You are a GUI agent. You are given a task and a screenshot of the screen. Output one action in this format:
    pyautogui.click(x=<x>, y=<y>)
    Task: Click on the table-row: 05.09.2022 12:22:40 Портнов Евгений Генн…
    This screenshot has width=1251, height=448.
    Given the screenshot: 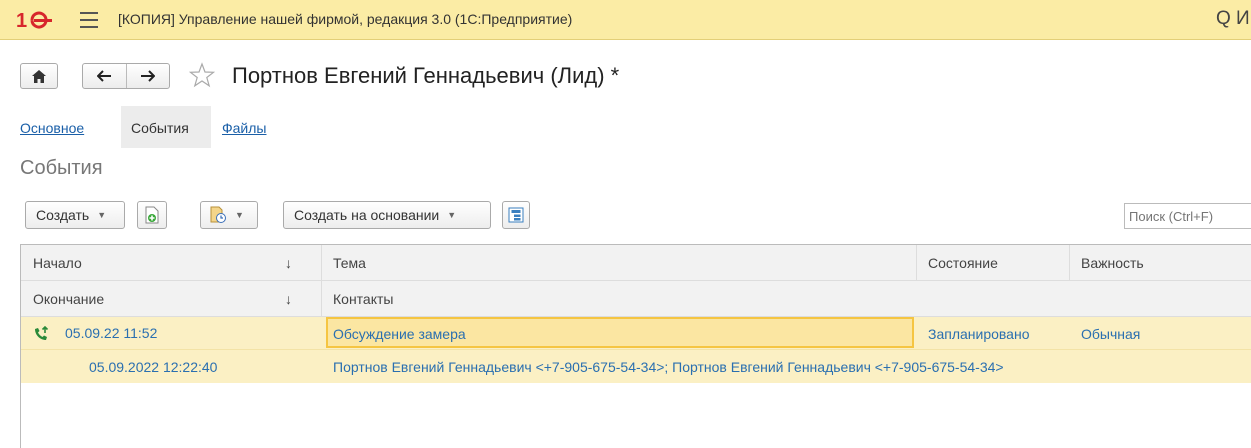 What is the action you would take?
    pyautogui.click(x=636, y=366)
    